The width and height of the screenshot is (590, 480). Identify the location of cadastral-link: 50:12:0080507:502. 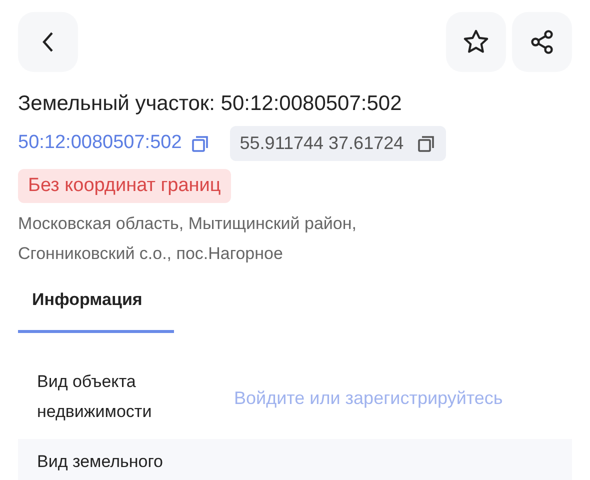
(100, 143).